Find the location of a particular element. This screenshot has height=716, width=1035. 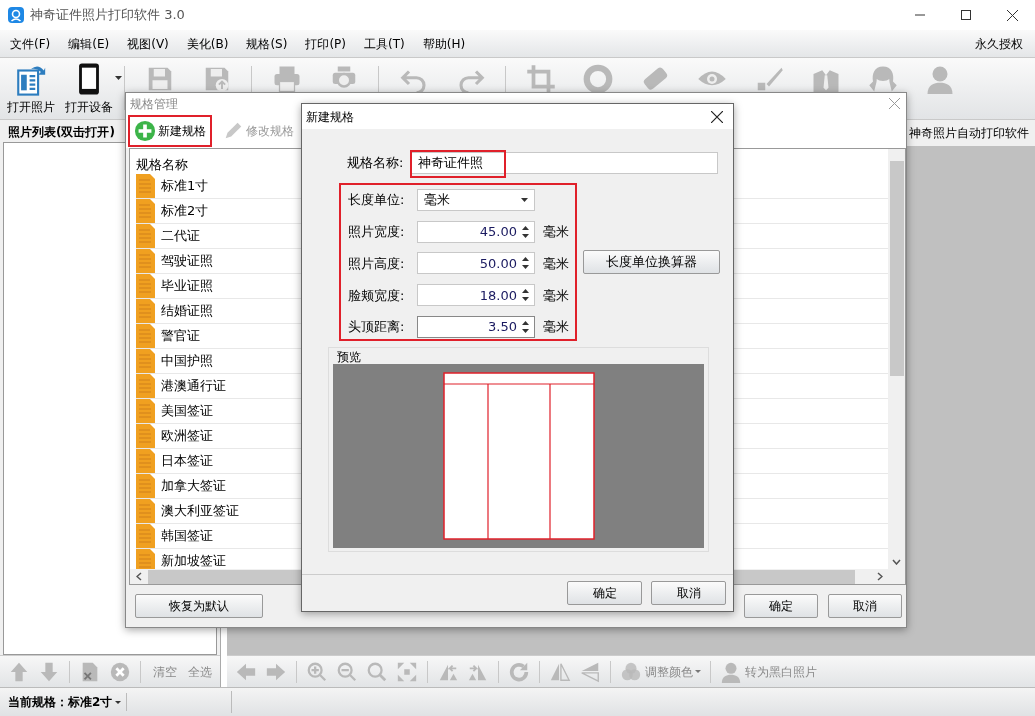

field-label: 头顶距离: is located at coordinates (377, 327).